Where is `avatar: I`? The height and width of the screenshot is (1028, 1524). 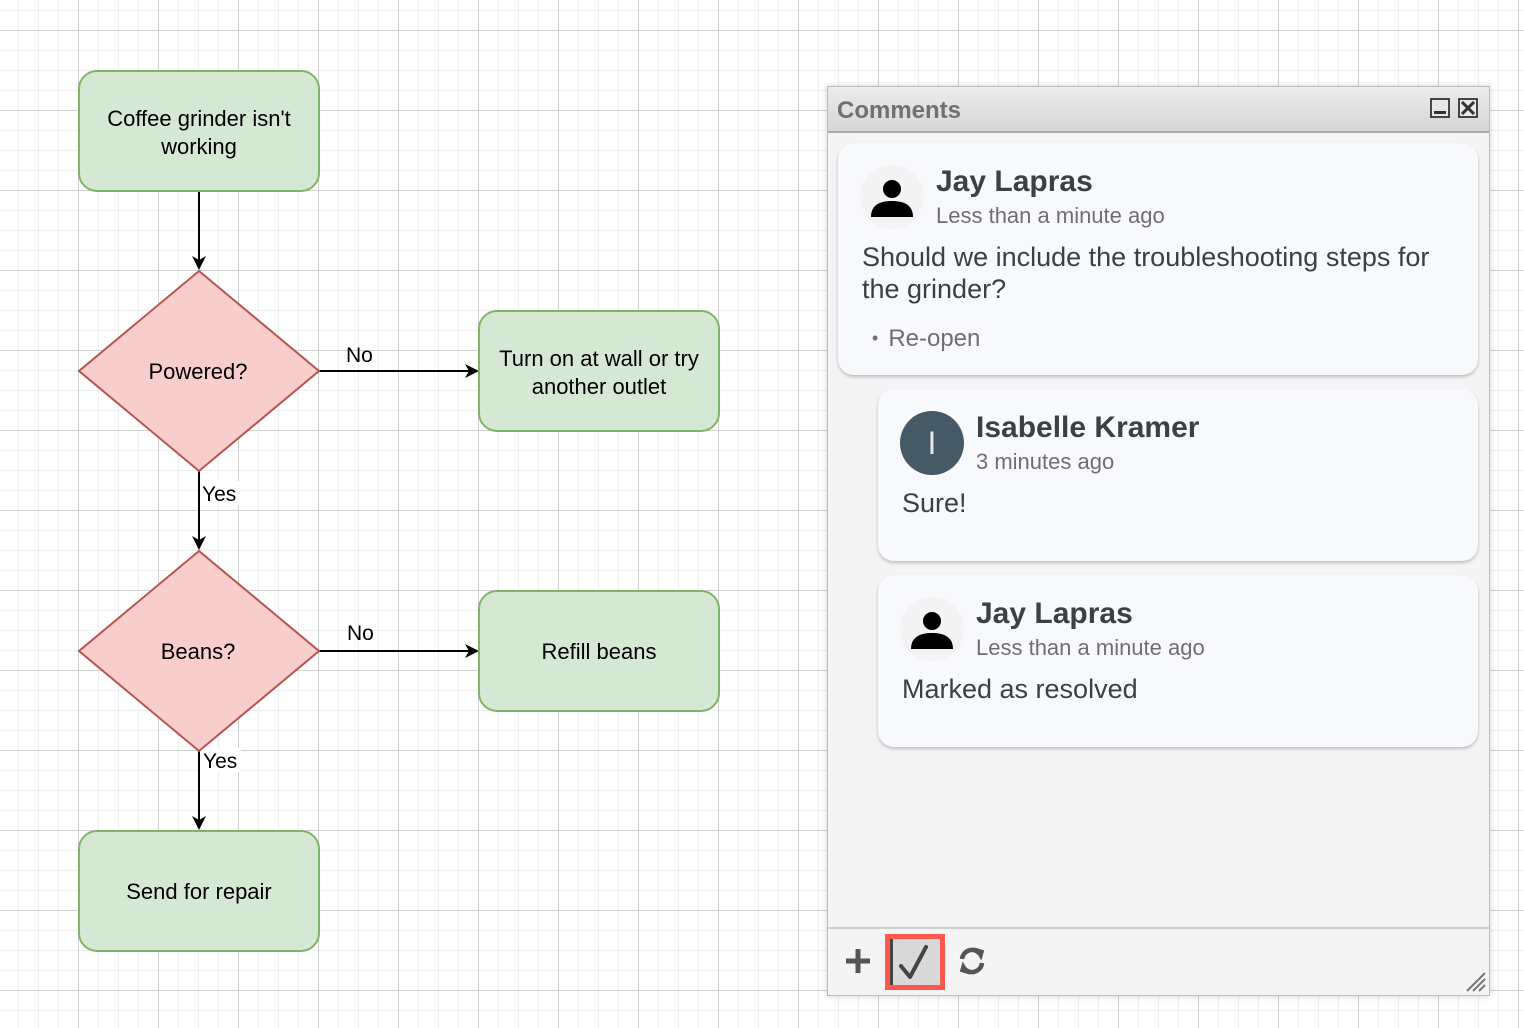
avatar: I is located at coordinates (932, 443).